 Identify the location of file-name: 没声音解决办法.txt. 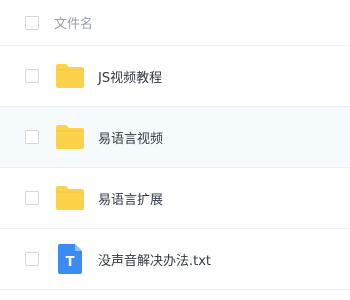
(154, 259).